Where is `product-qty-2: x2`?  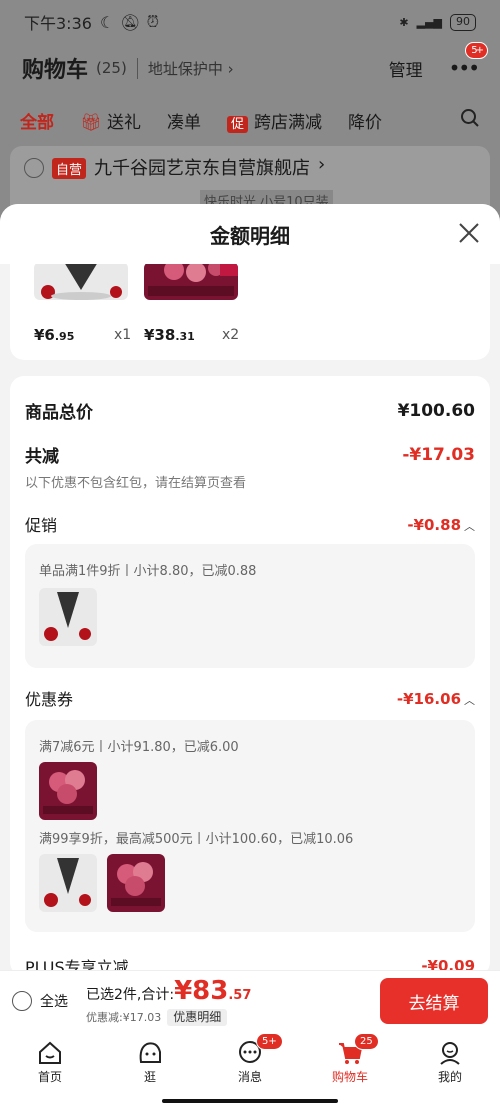 product-qty-2: x2 is located at coordinates (231, 335).